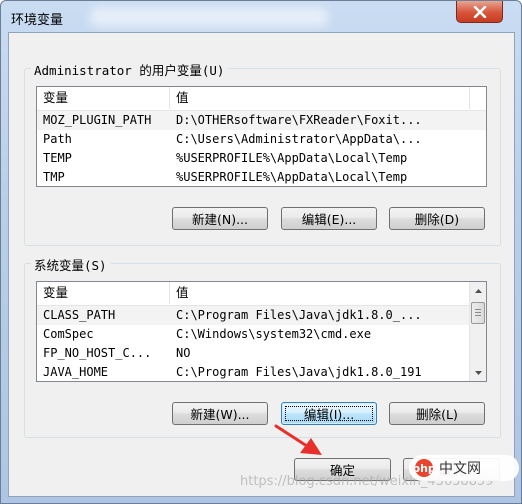 The width and height of the screenshot is (522, 504). I want to click on chevron-up-icon, so click(478, 290).